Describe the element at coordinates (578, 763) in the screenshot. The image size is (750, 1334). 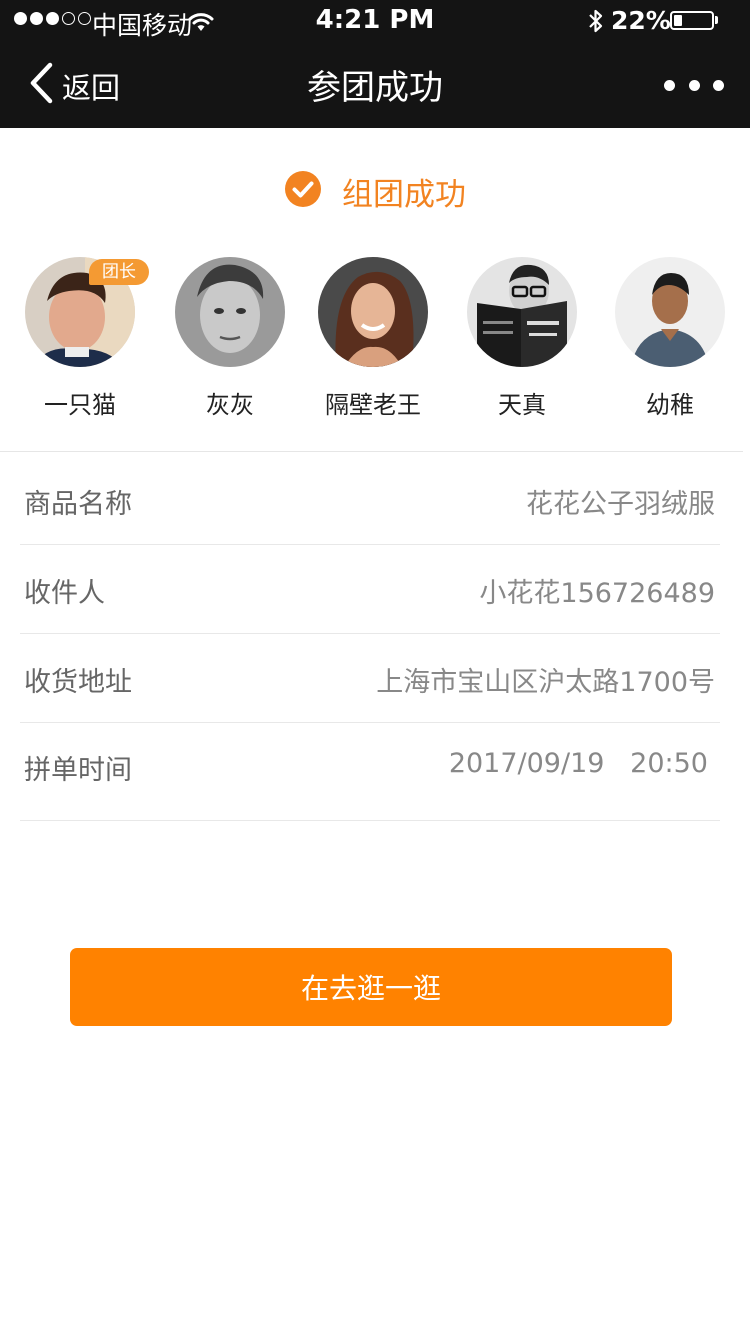
I see `detail-value: 2017/09/19 20:50` at that location.